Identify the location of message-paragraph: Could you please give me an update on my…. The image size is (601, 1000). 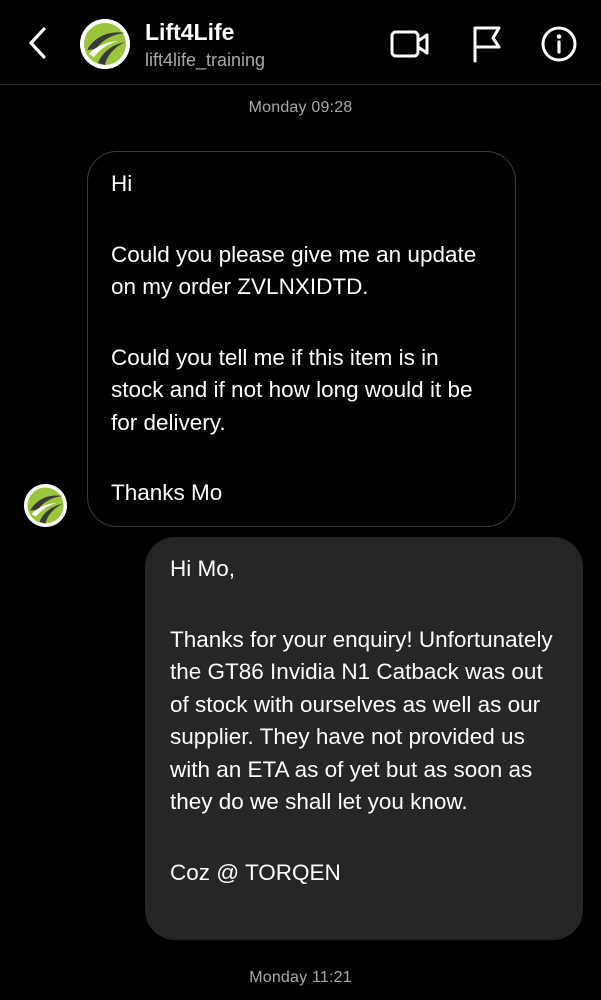
(294, 270).